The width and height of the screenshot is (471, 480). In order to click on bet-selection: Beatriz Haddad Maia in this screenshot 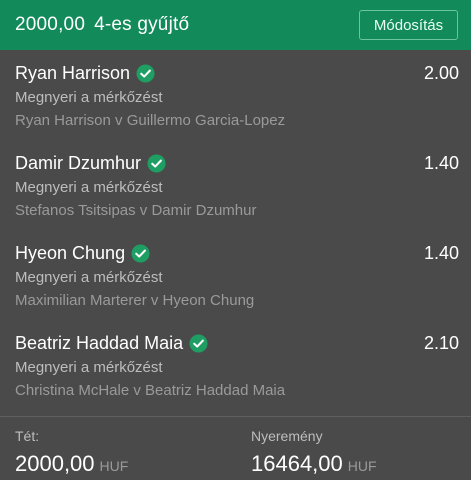, I will do `click(111, 343)`.